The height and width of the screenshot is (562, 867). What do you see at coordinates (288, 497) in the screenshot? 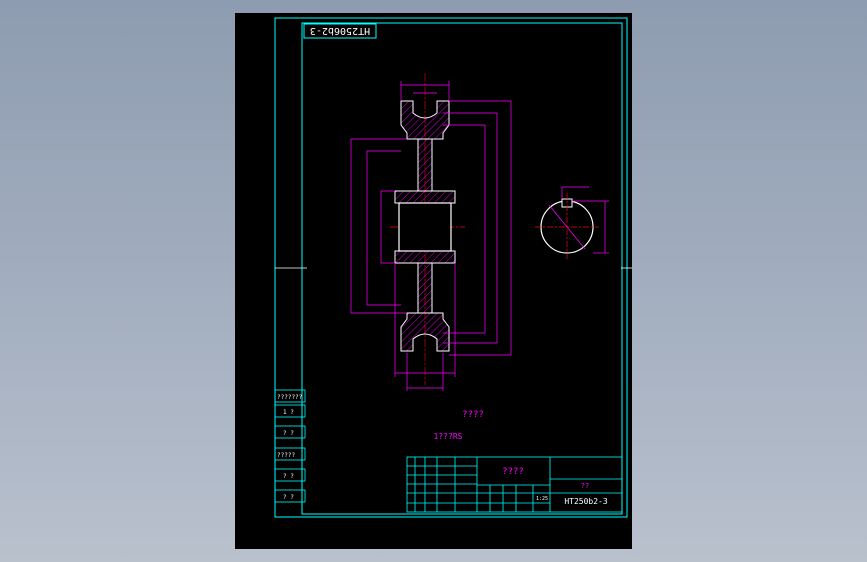
I see `side-cell-6: ? ?` at bounding box center [288, 497].